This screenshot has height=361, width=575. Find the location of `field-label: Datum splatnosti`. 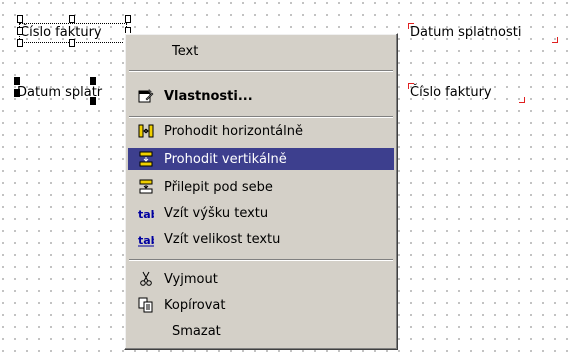

field-label: Datum splatnosti is located at coordinates (466, 32).